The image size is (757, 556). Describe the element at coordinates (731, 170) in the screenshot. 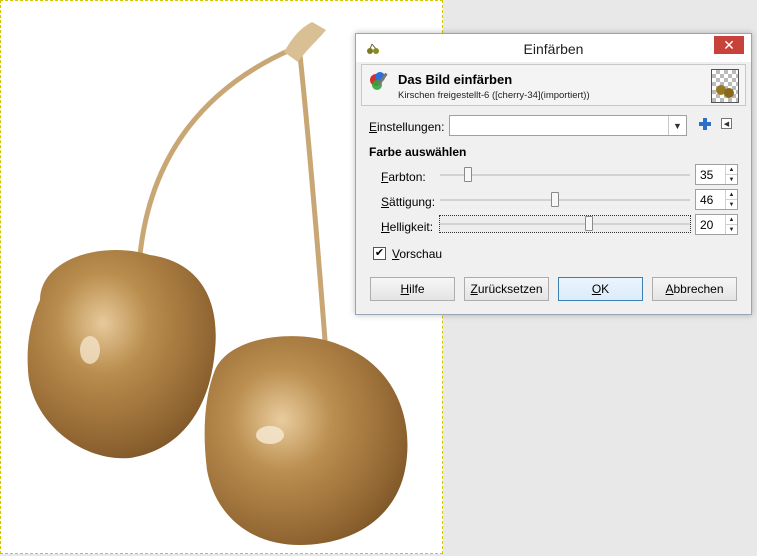

I see `hue-up-icon: ▲` at that location.